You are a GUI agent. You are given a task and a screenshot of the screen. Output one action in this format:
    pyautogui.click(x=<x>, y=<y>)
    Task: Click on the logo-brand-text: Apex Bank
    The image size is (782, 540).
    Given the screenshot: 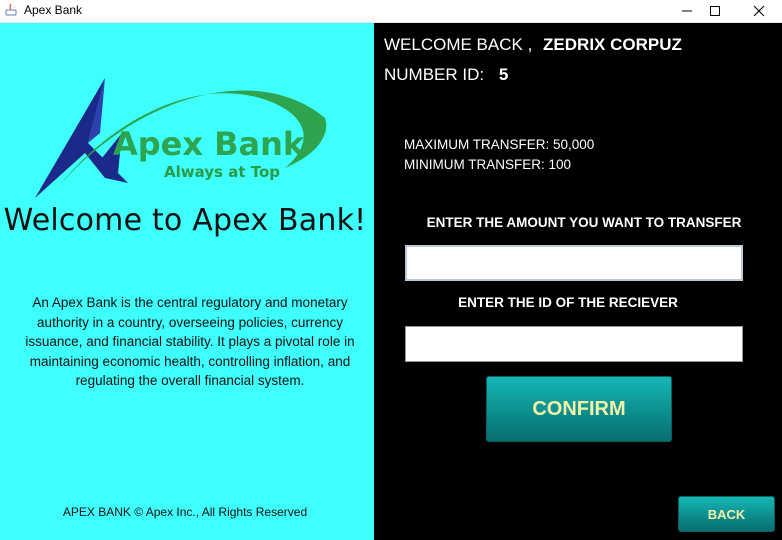 What is the action you would take?
    pyautogui.click(x=209, y=144)
    